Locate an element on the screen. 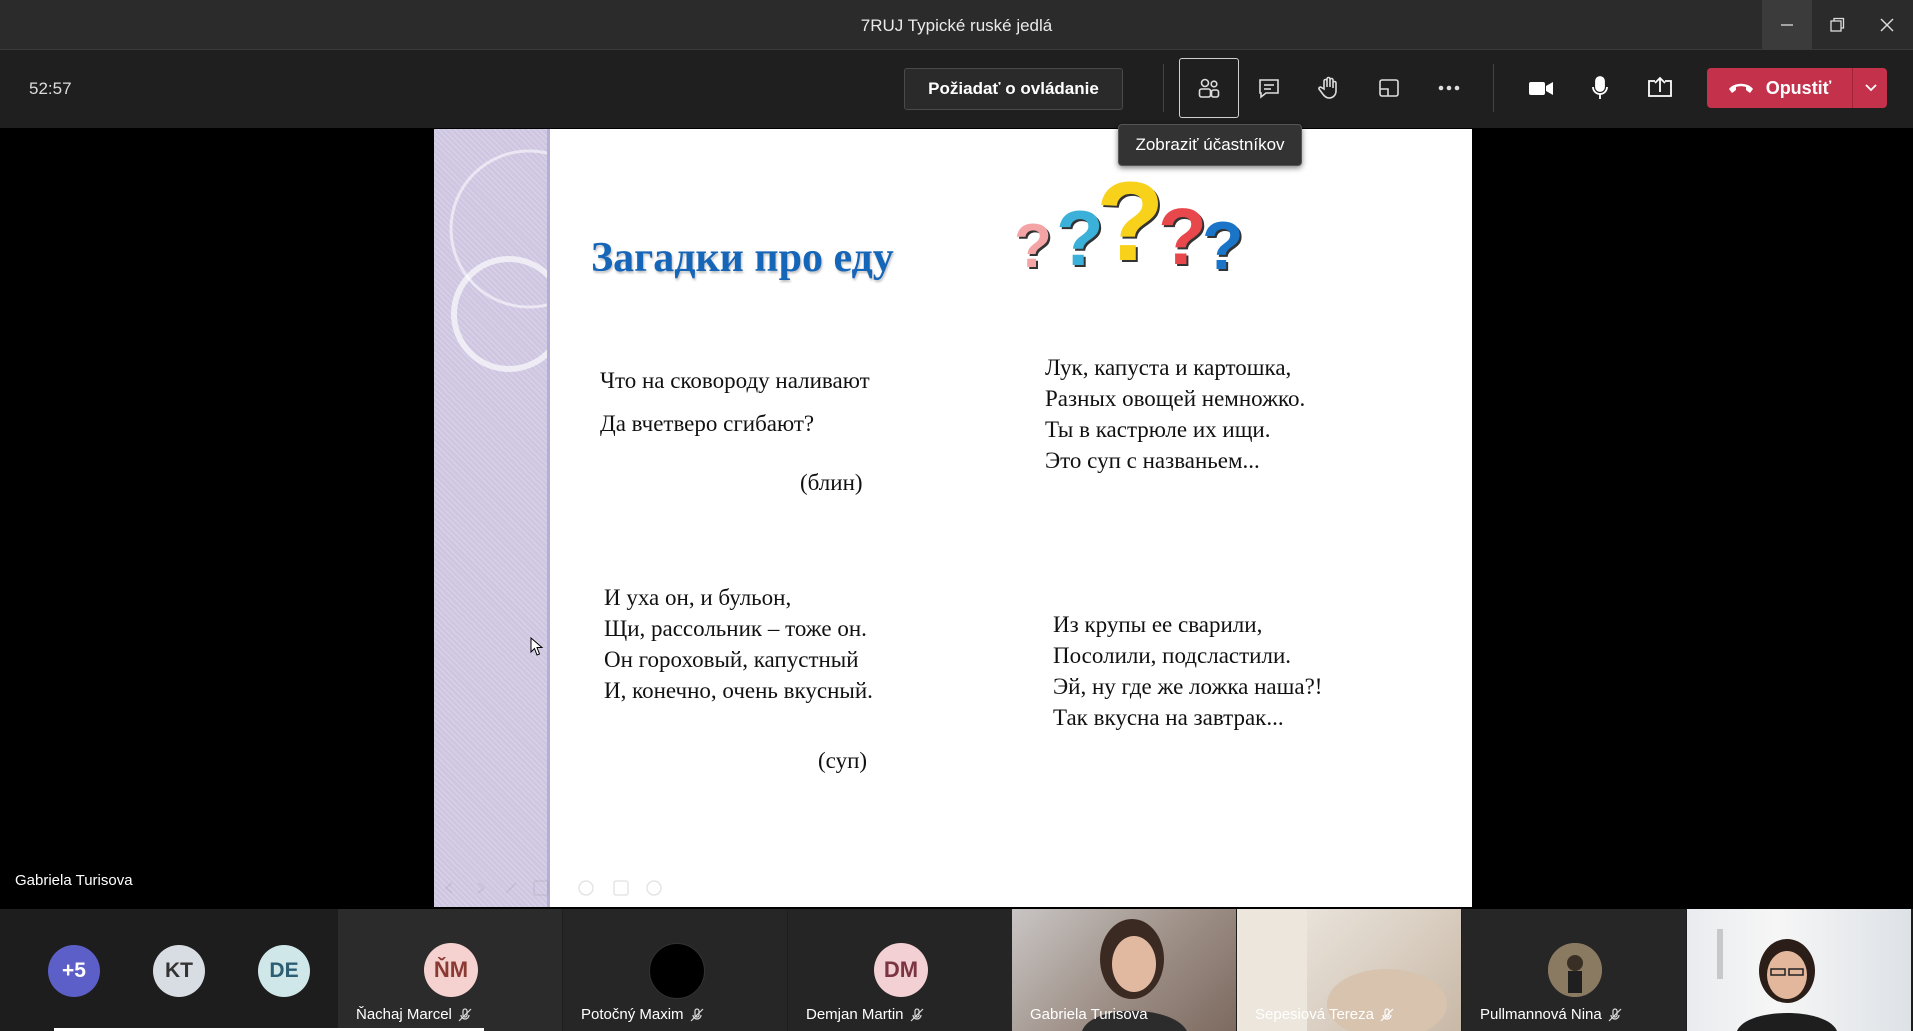  participant-avatar-kt: KT is located at coordinates (179, 971).